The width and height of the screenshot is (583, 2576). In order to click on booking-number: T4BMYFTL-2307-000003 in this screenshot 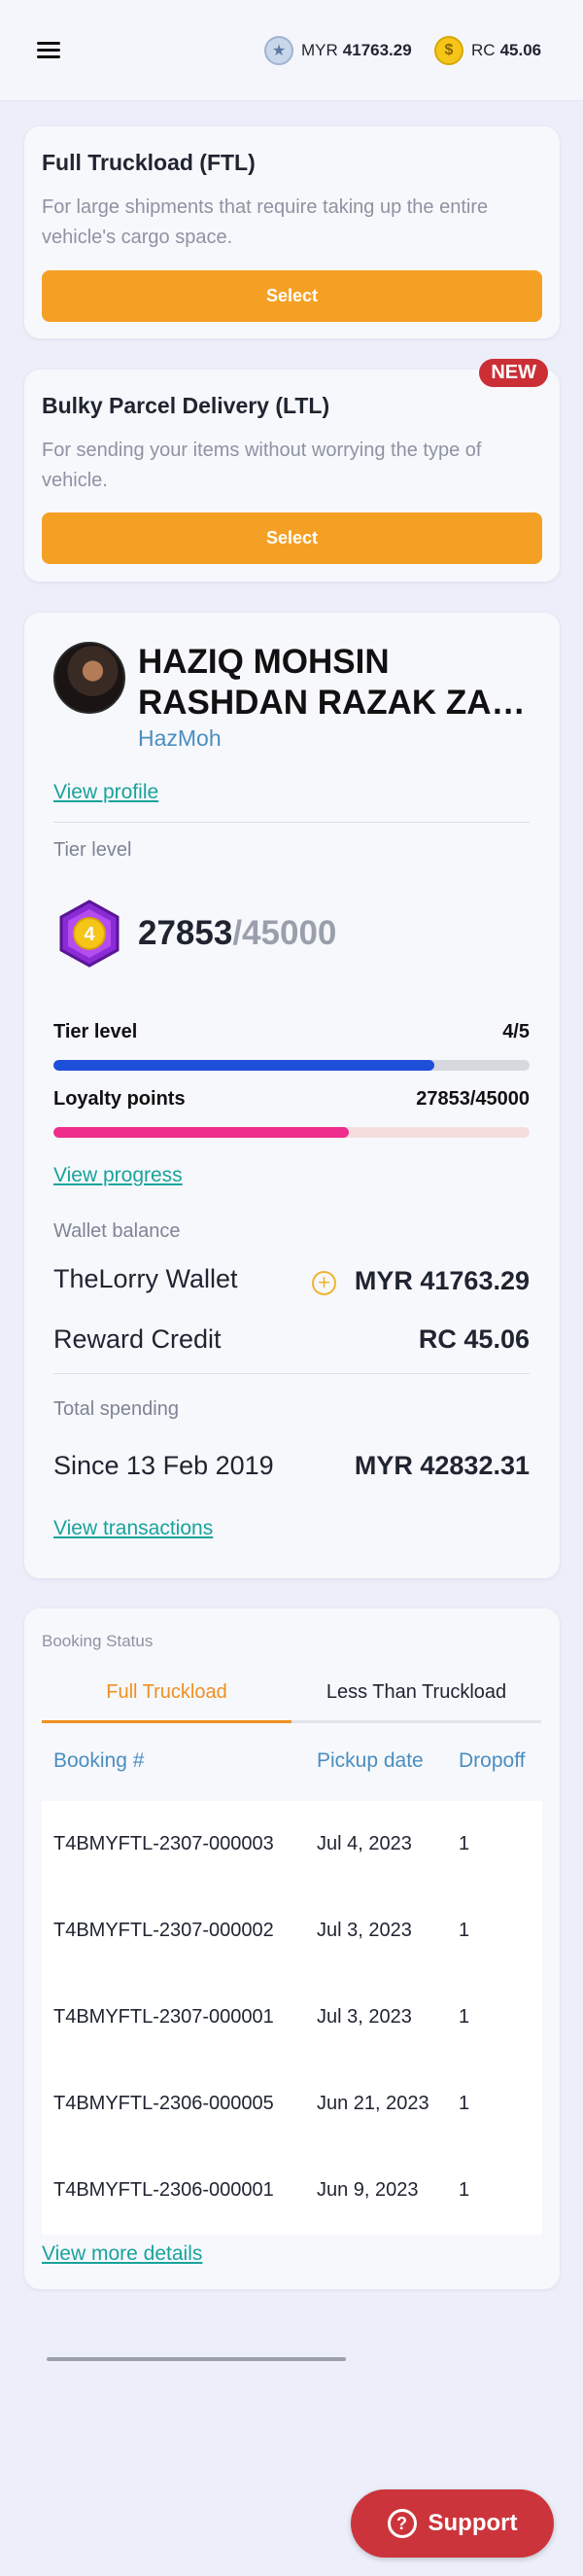, I will do `click(163, 1844)`.